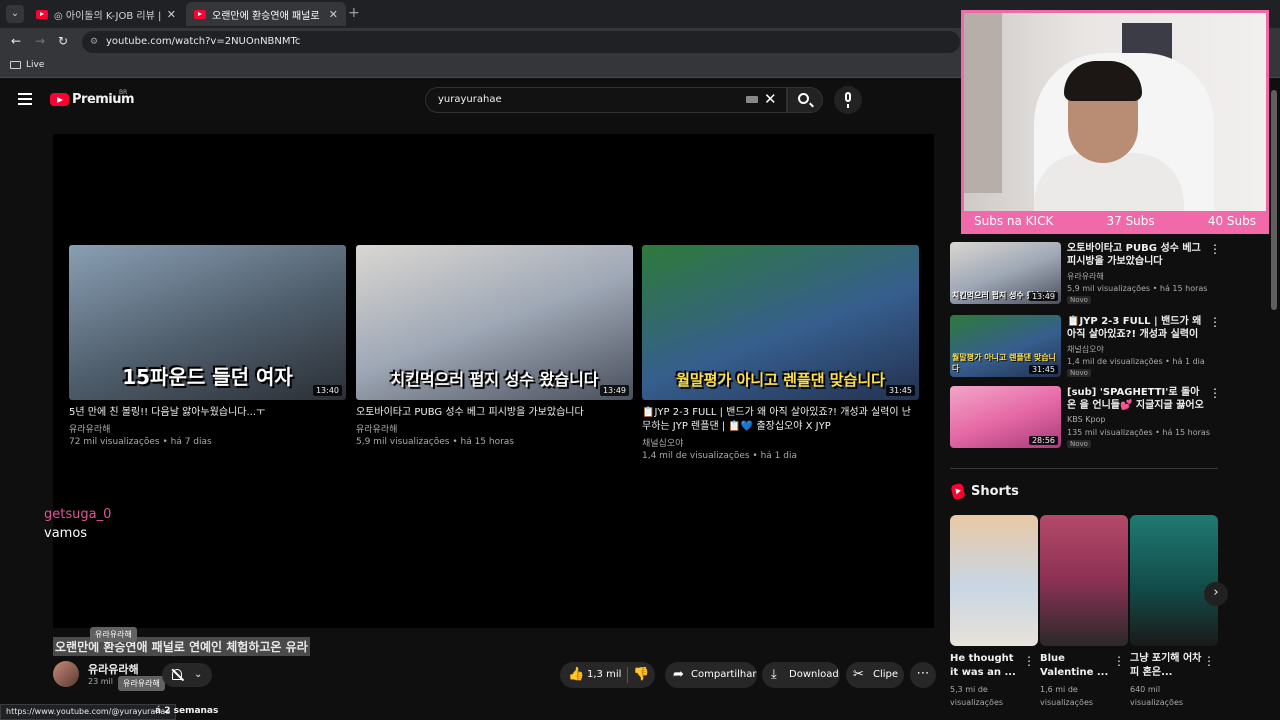  Describe the element at coordinates (805, 100) in the screenshot. I see `search-button` at that location.